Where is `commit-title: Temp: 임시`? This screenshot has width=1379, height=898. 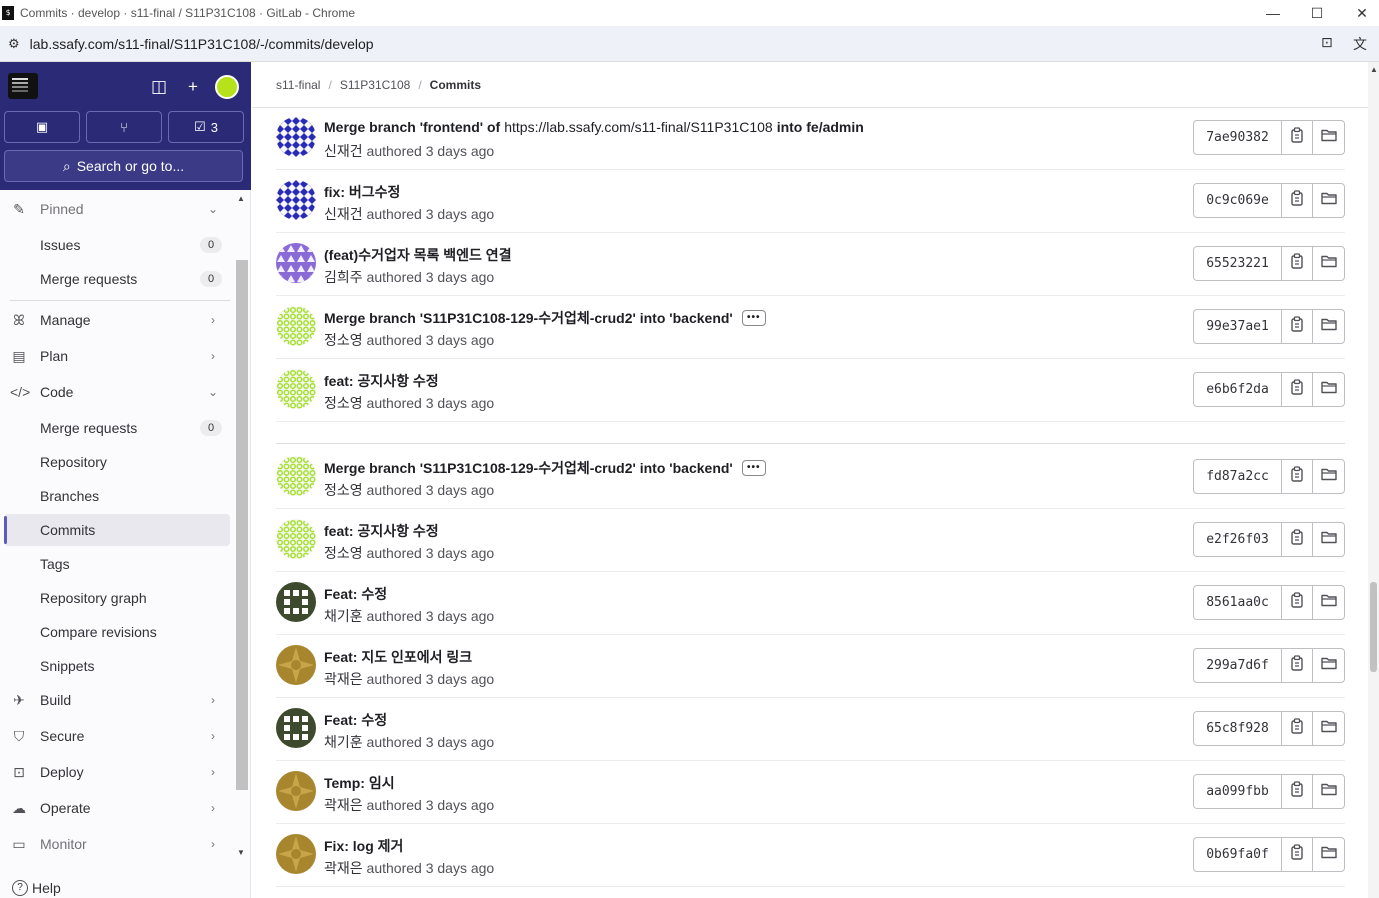
commit-title: Temp: 임시 is located at coordinates (359, 783).